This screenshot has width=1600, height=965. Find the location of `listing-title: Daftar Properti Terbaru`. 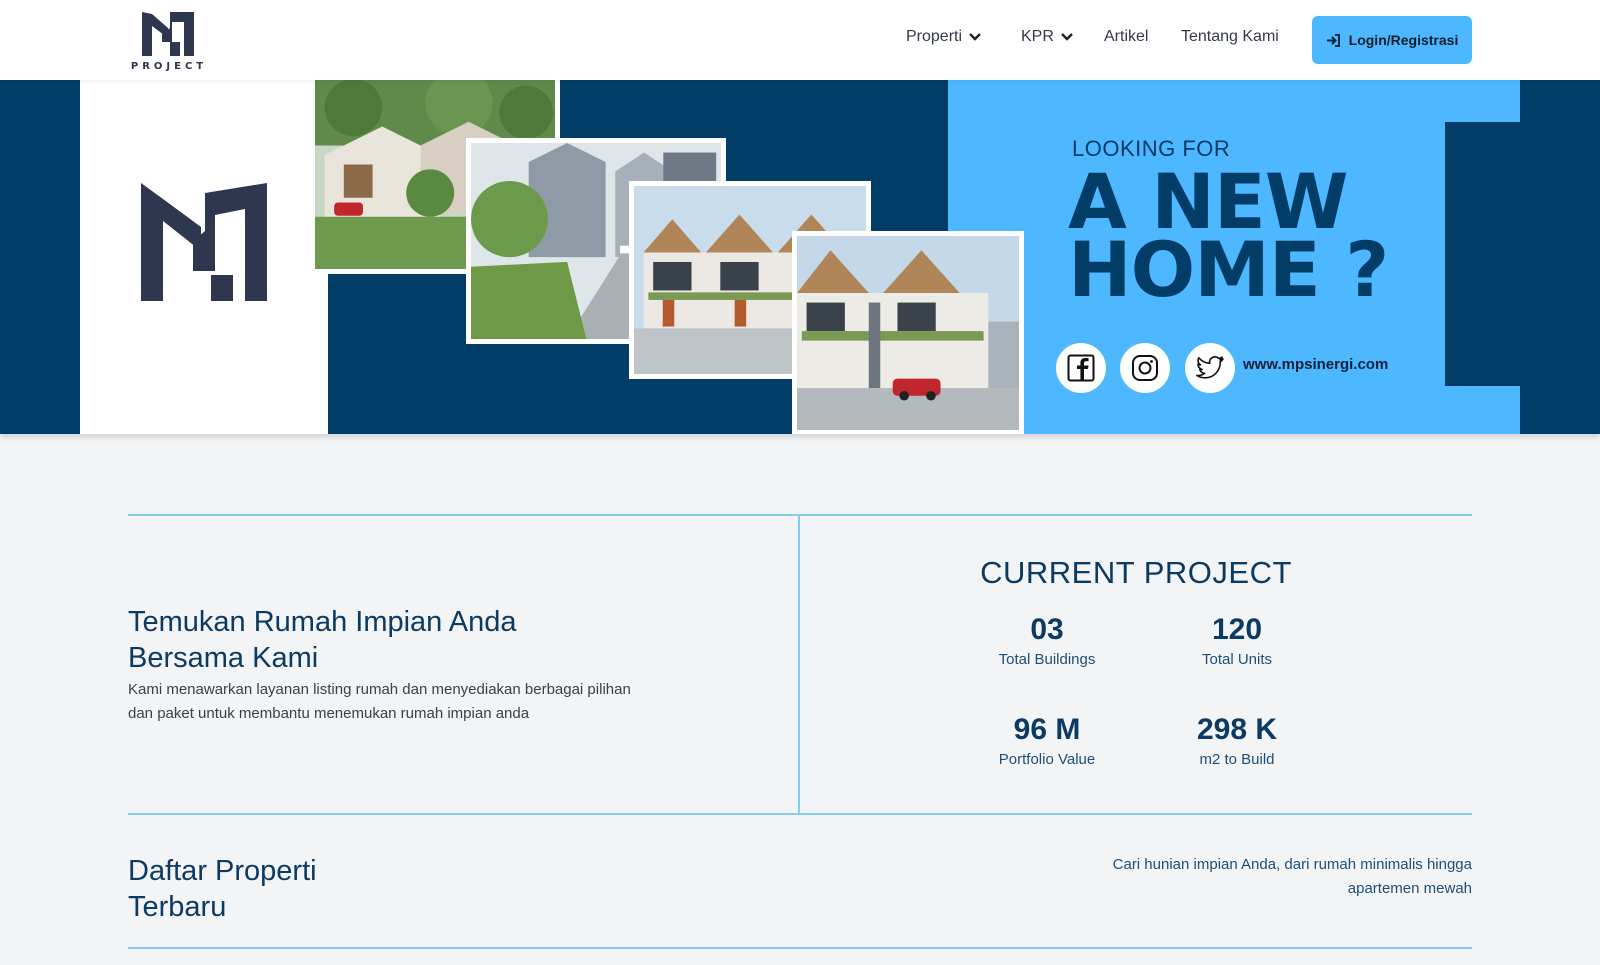

listing-title: Daftar Properti Terbaru is located at coordinates (222, 889).